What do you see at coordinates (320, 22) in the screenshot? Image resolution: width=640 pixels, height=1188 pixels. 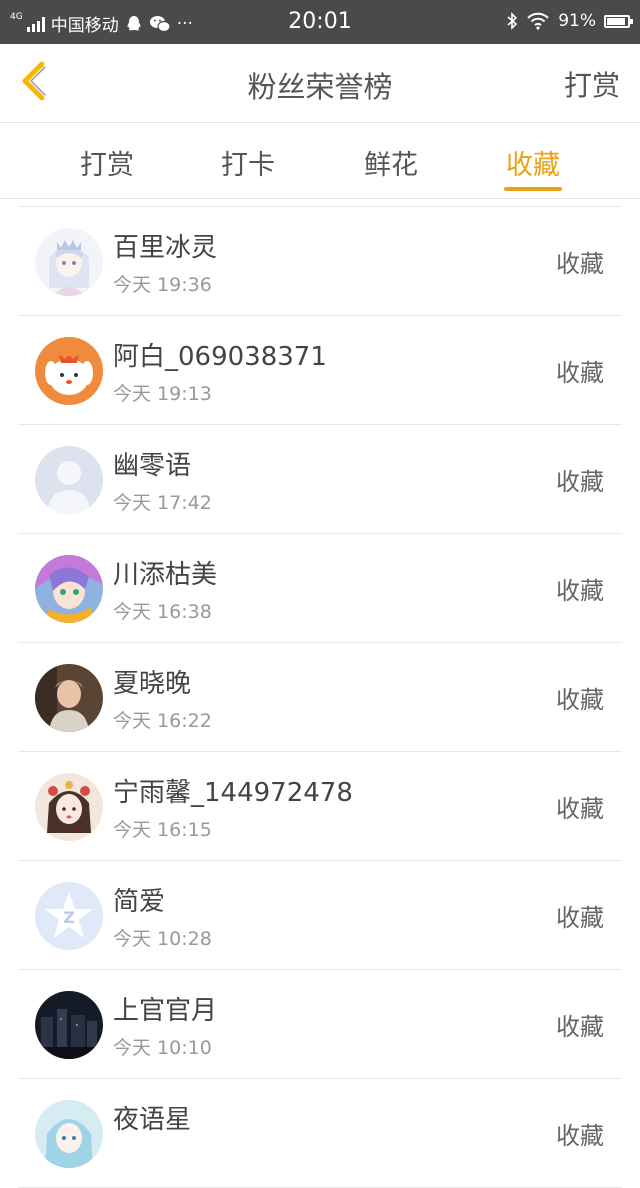 I see `status-bar: 4G 中国移动 ··· 20:01 91%` at bounding box center [320, 22].